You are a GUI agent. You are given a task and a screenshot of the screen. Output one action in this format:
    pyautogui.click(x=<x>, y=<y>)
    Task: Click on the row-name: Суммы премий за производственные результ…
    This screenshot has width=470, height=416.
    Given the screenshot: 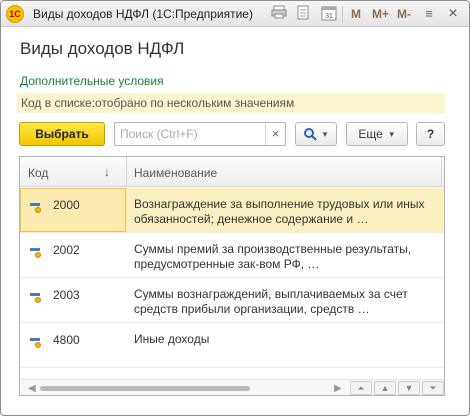 What is the action you would take?
    pyautogui.click(x=273, y=256)
    